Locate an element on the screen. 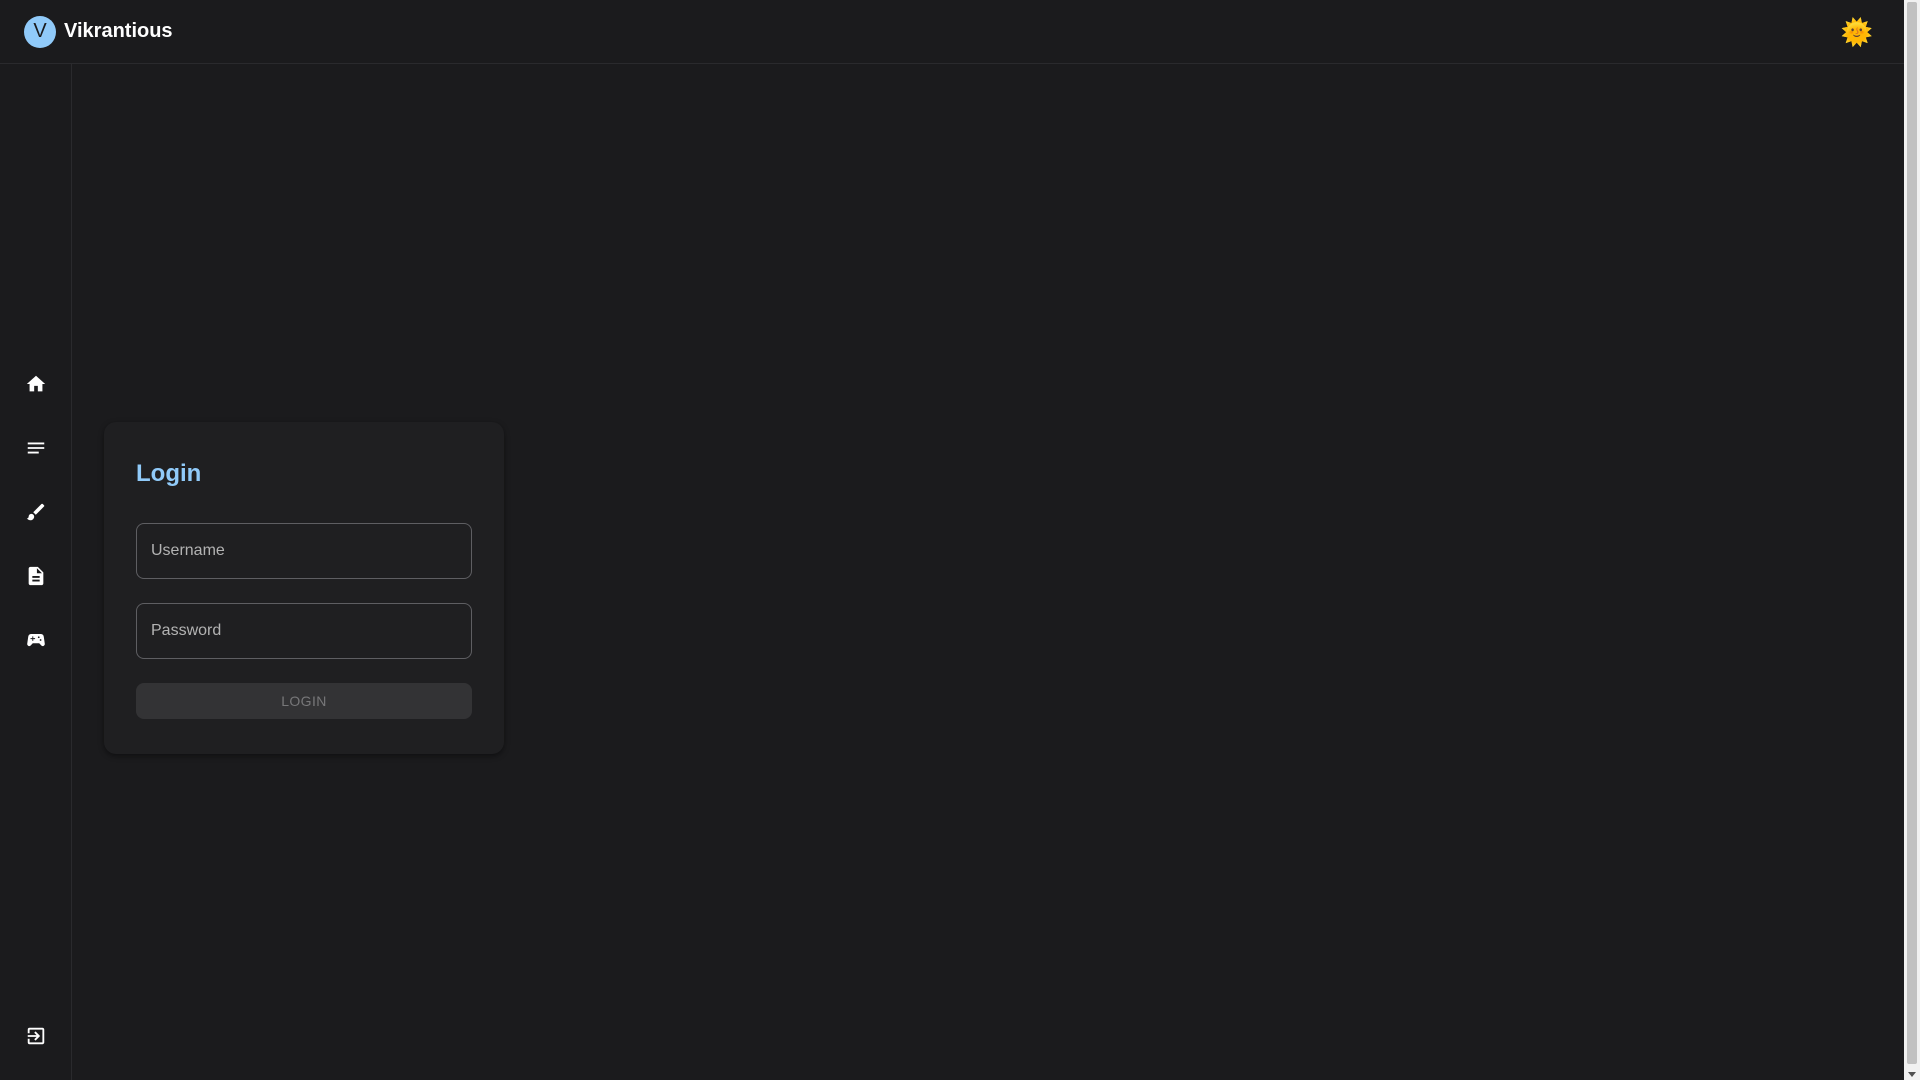 The width and height of the screenshot is (1920, 1080). brush-icon is located at coordinates (35, 512).